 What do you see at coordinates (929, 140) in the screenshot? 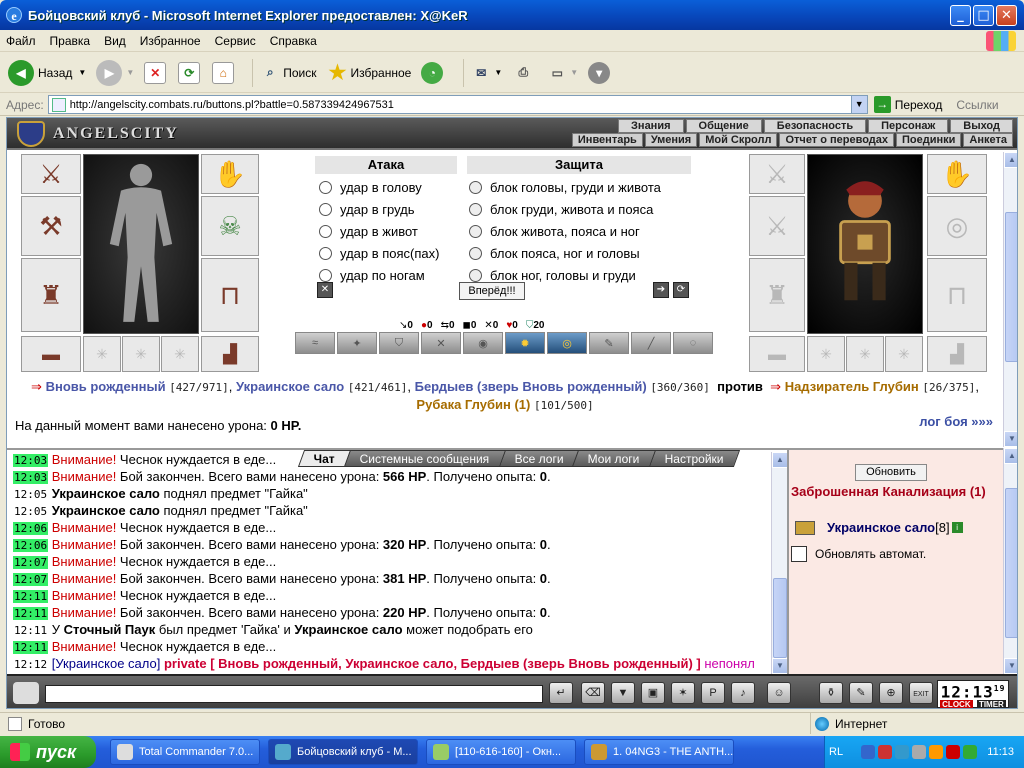
I see `menu-battles: Поединки` at bounding box center [929, 140].